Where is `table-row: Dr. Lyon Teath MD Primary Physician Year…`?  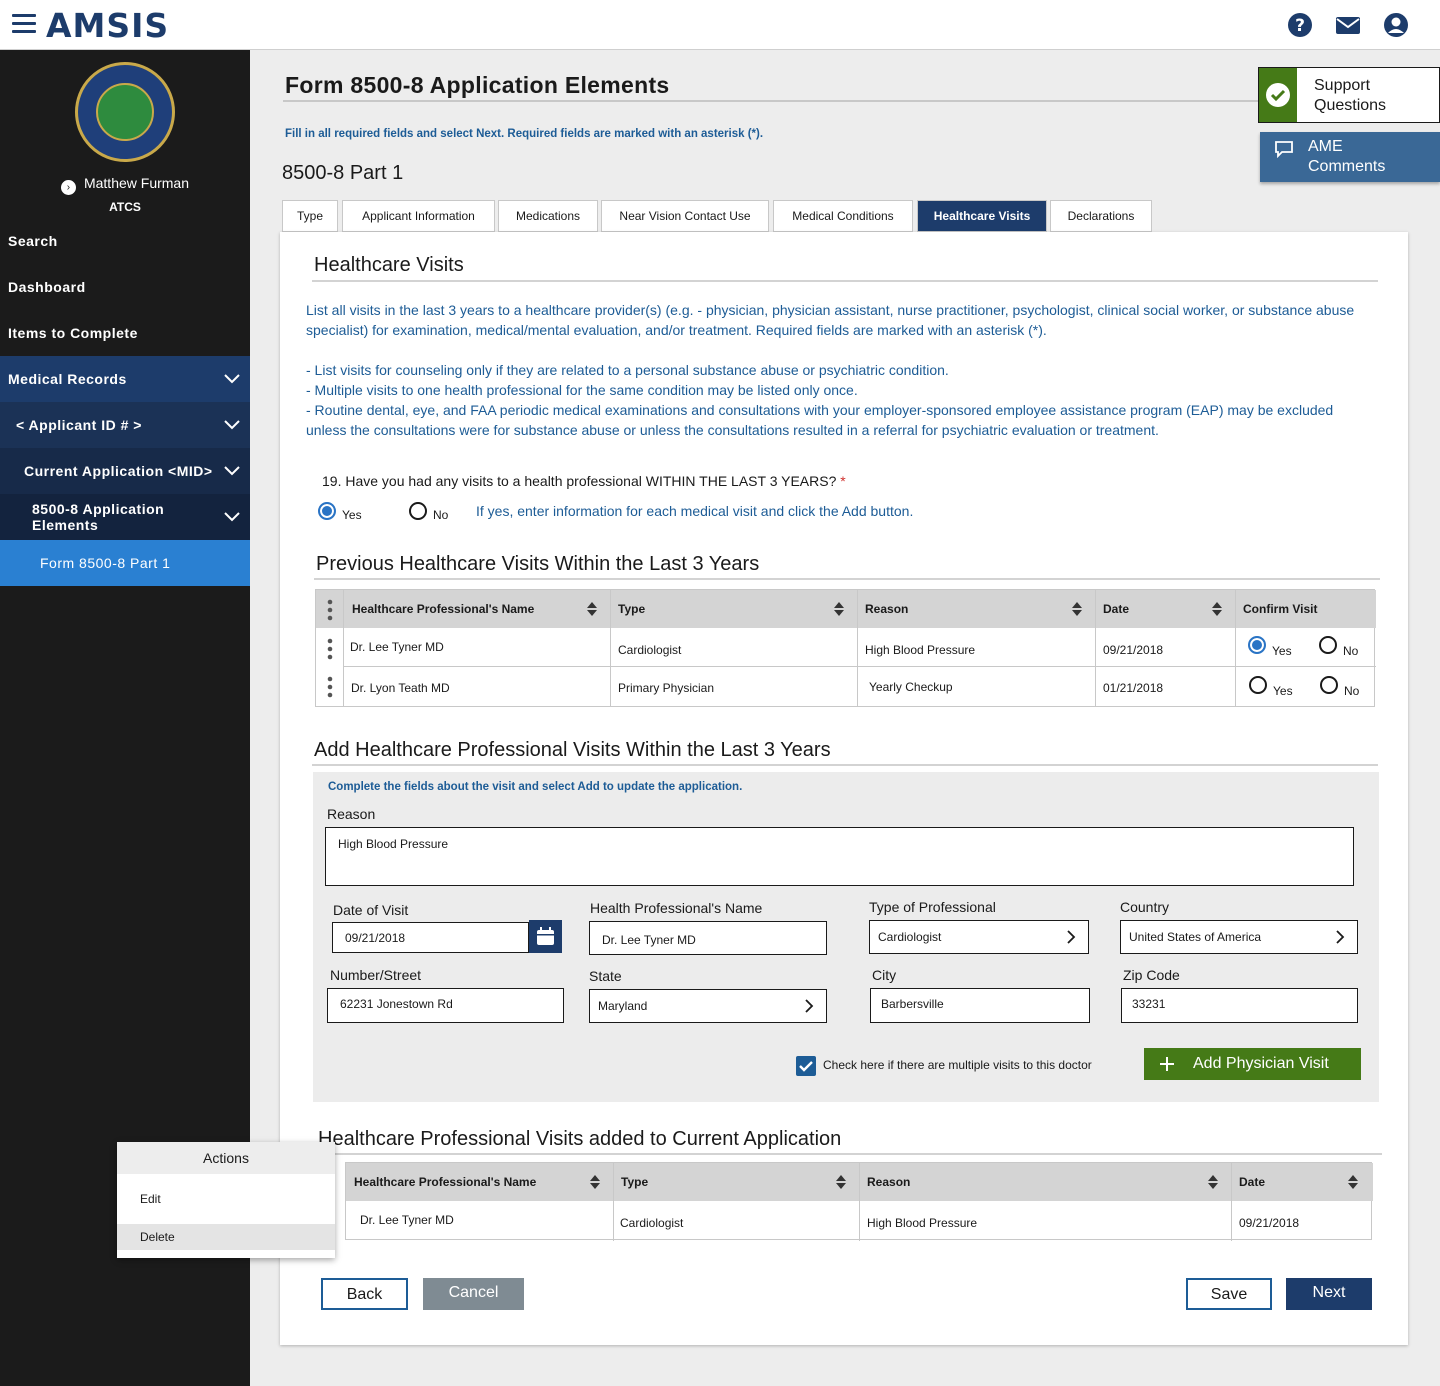 table-row: Dr. Lyon Teath MD Primary Physician Year… is located at coordinates (860, 686).